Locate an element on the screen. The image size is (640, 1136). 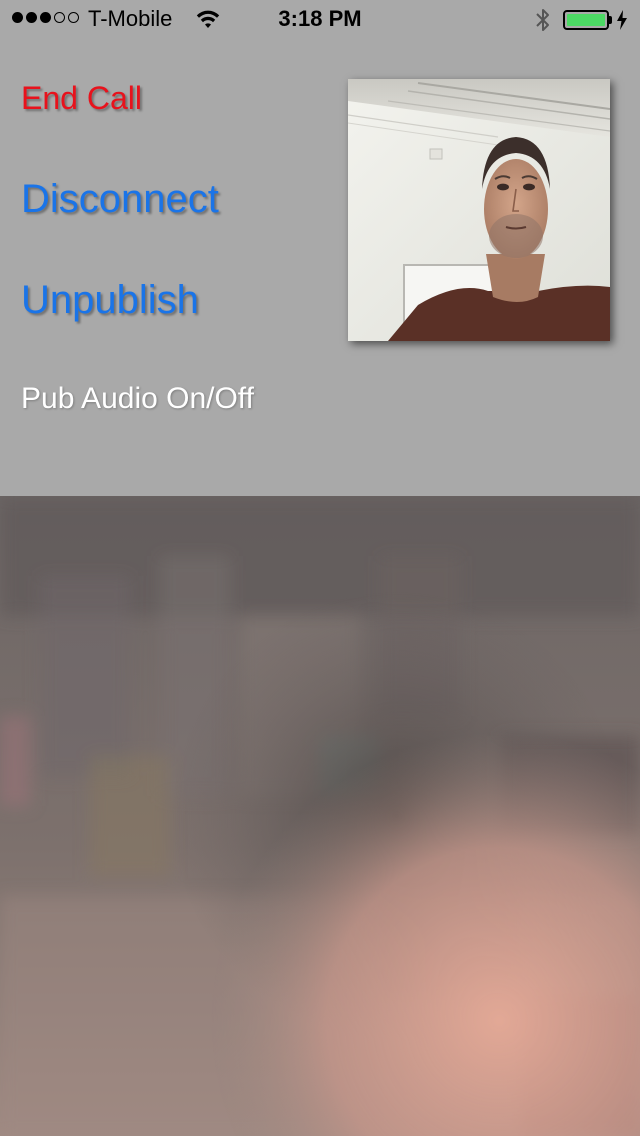
battery-level is located at coordinates (586, 20).